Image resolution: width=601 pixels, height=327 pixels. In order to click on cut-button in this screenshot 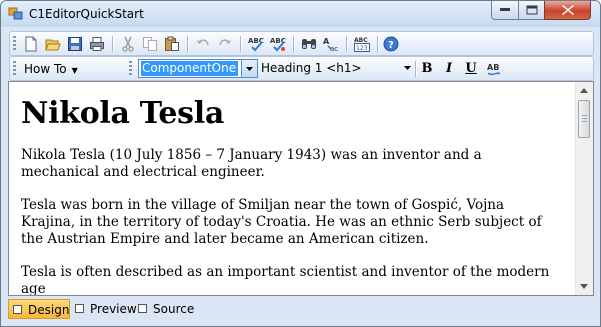, I will do `click(128, 44)`.